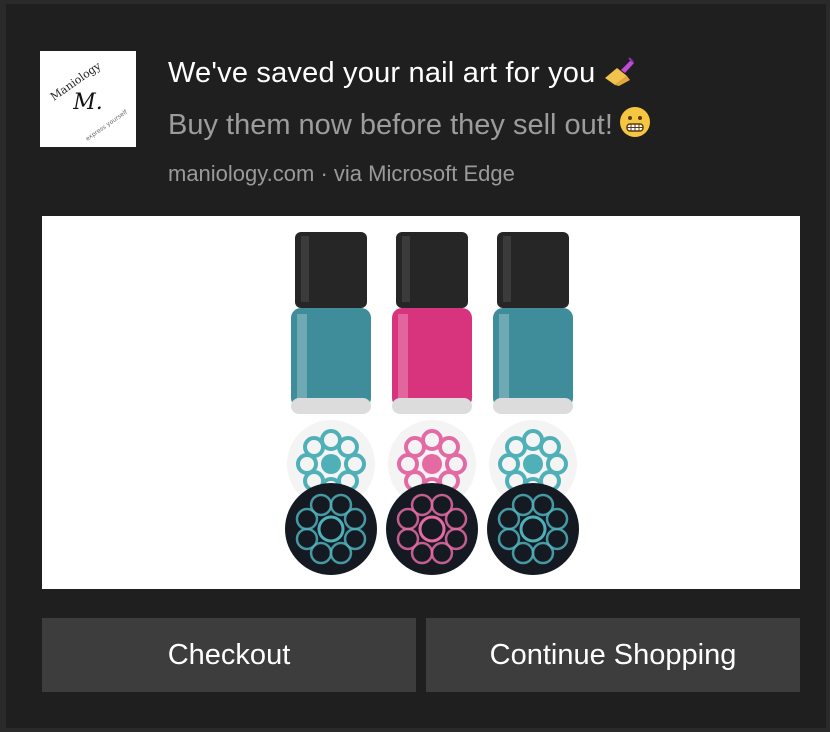 This screenshot has height=732, width=830. What do you see at coordinates (635, 126) in the screenshot?
I see `grimacing-face-icon` at bounding box center [635, 126].